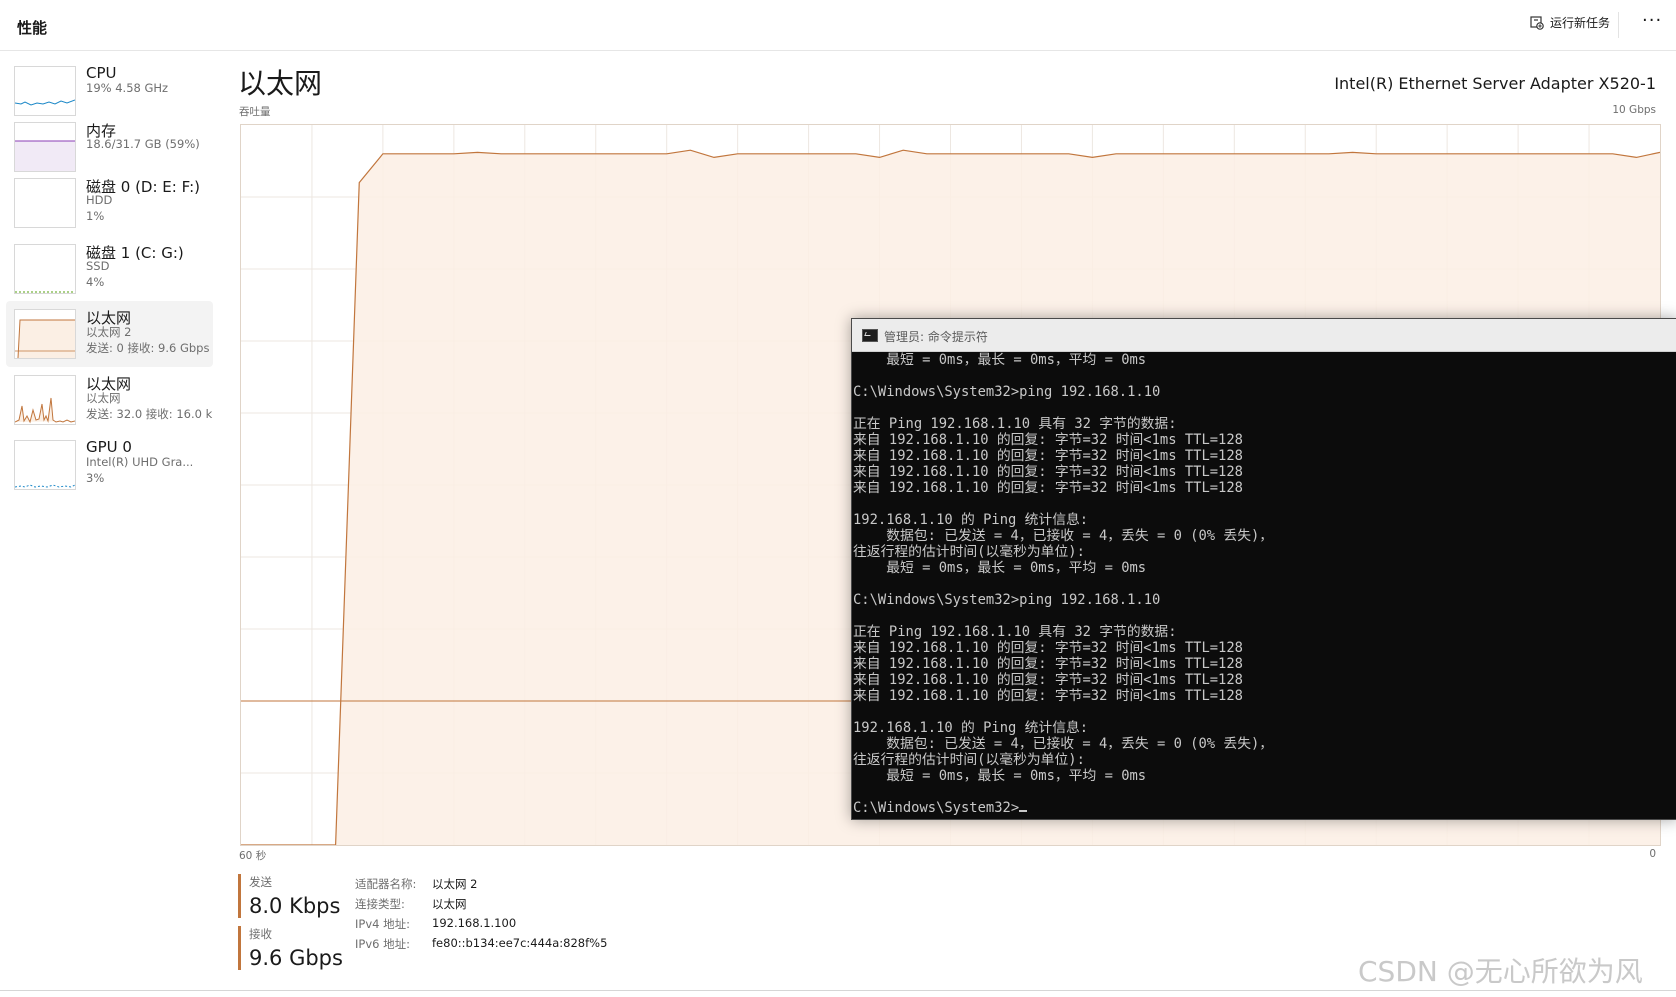  Describe the element at coordinates (295, 906) in the screenshot. I see `send-value: 8.0 Kbps` at that location.